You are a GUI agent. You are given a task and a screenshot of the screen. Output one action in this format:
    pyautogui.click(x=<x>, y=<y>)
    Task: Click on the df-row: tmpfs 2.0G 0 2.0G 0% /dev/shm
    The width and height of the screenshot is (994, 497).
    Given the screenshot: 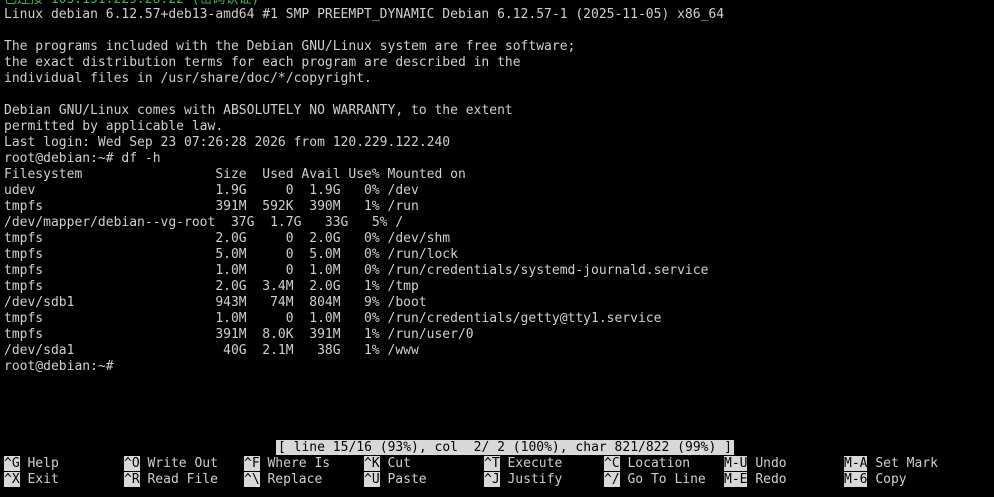 What is the action you would take?
    pyautogui.click(x=227, y=238)
    